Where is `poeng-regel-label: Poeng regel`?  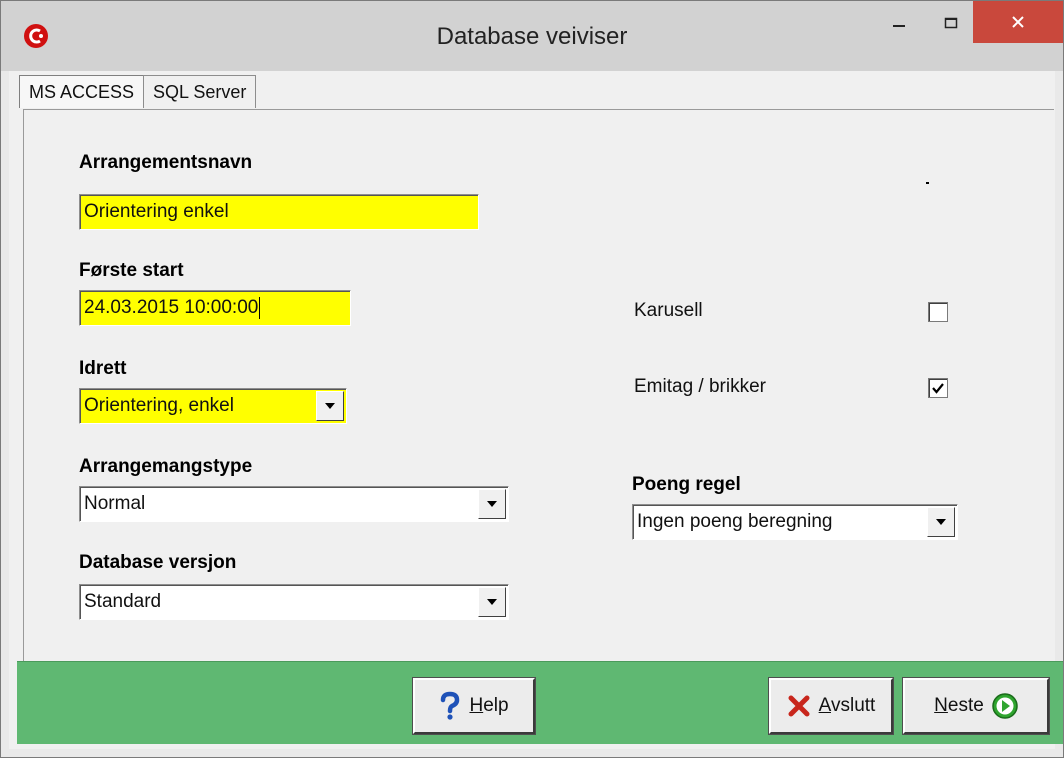
poeng-regel-label: Poeng regel is located at coordinates (686, 484).